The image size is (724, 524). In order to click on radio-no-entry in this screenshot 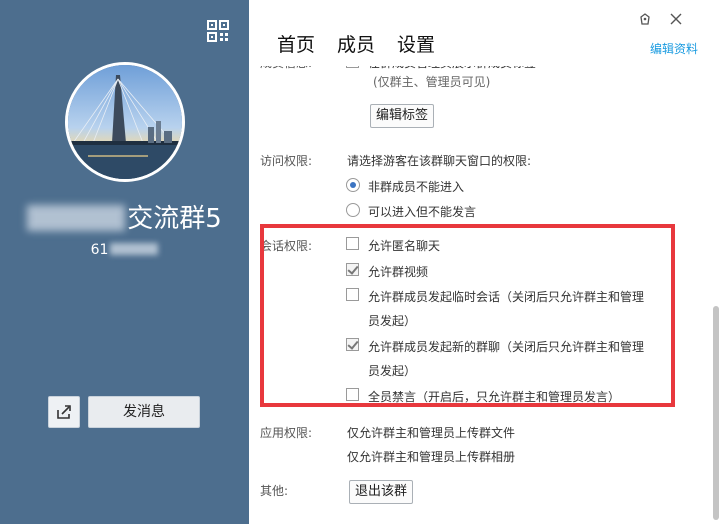, I will do `click(353, 185)`.